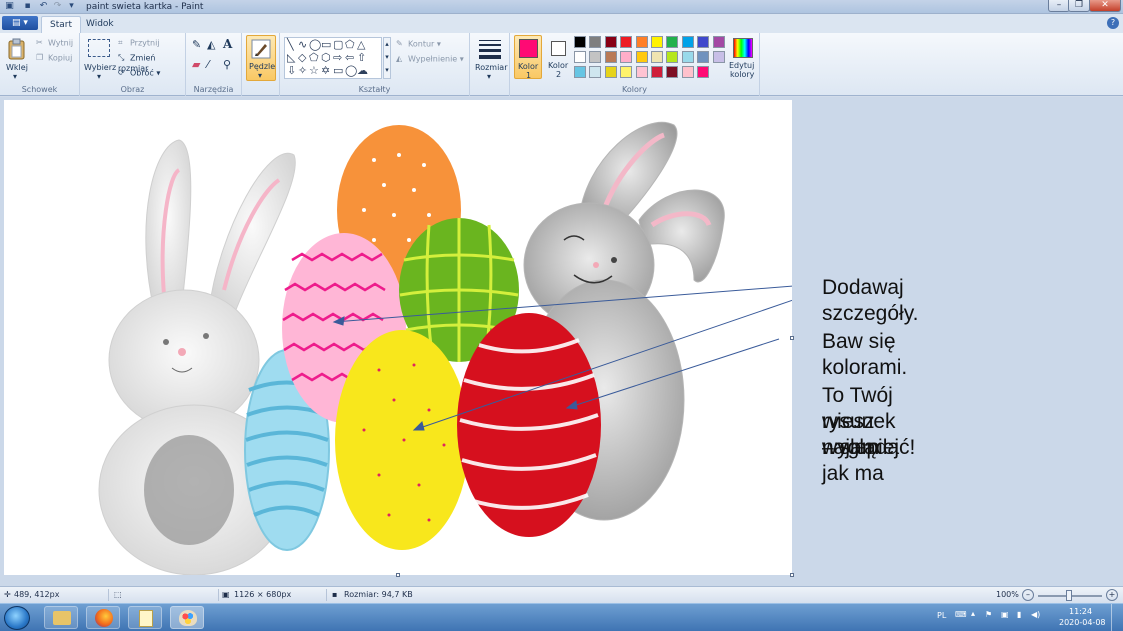 The height and width of the screenshot is (631, 1123). What do you see at coordinates (338, 71) in the screenshot?
I see `callout-rect-shape-icon: ▭` at bounding box center [338, 71].